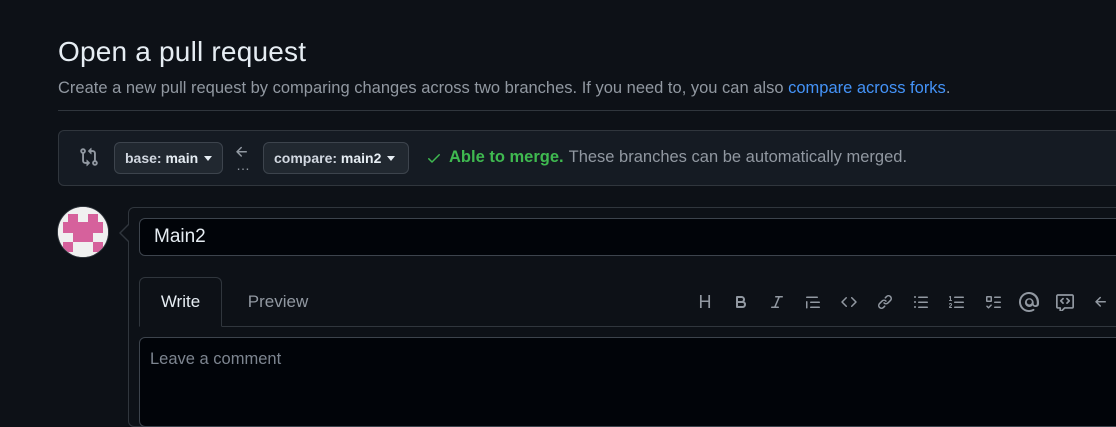 This screenshot has height=427, width=1116. I want to click on ordered-list-icon, so click(957, 302).